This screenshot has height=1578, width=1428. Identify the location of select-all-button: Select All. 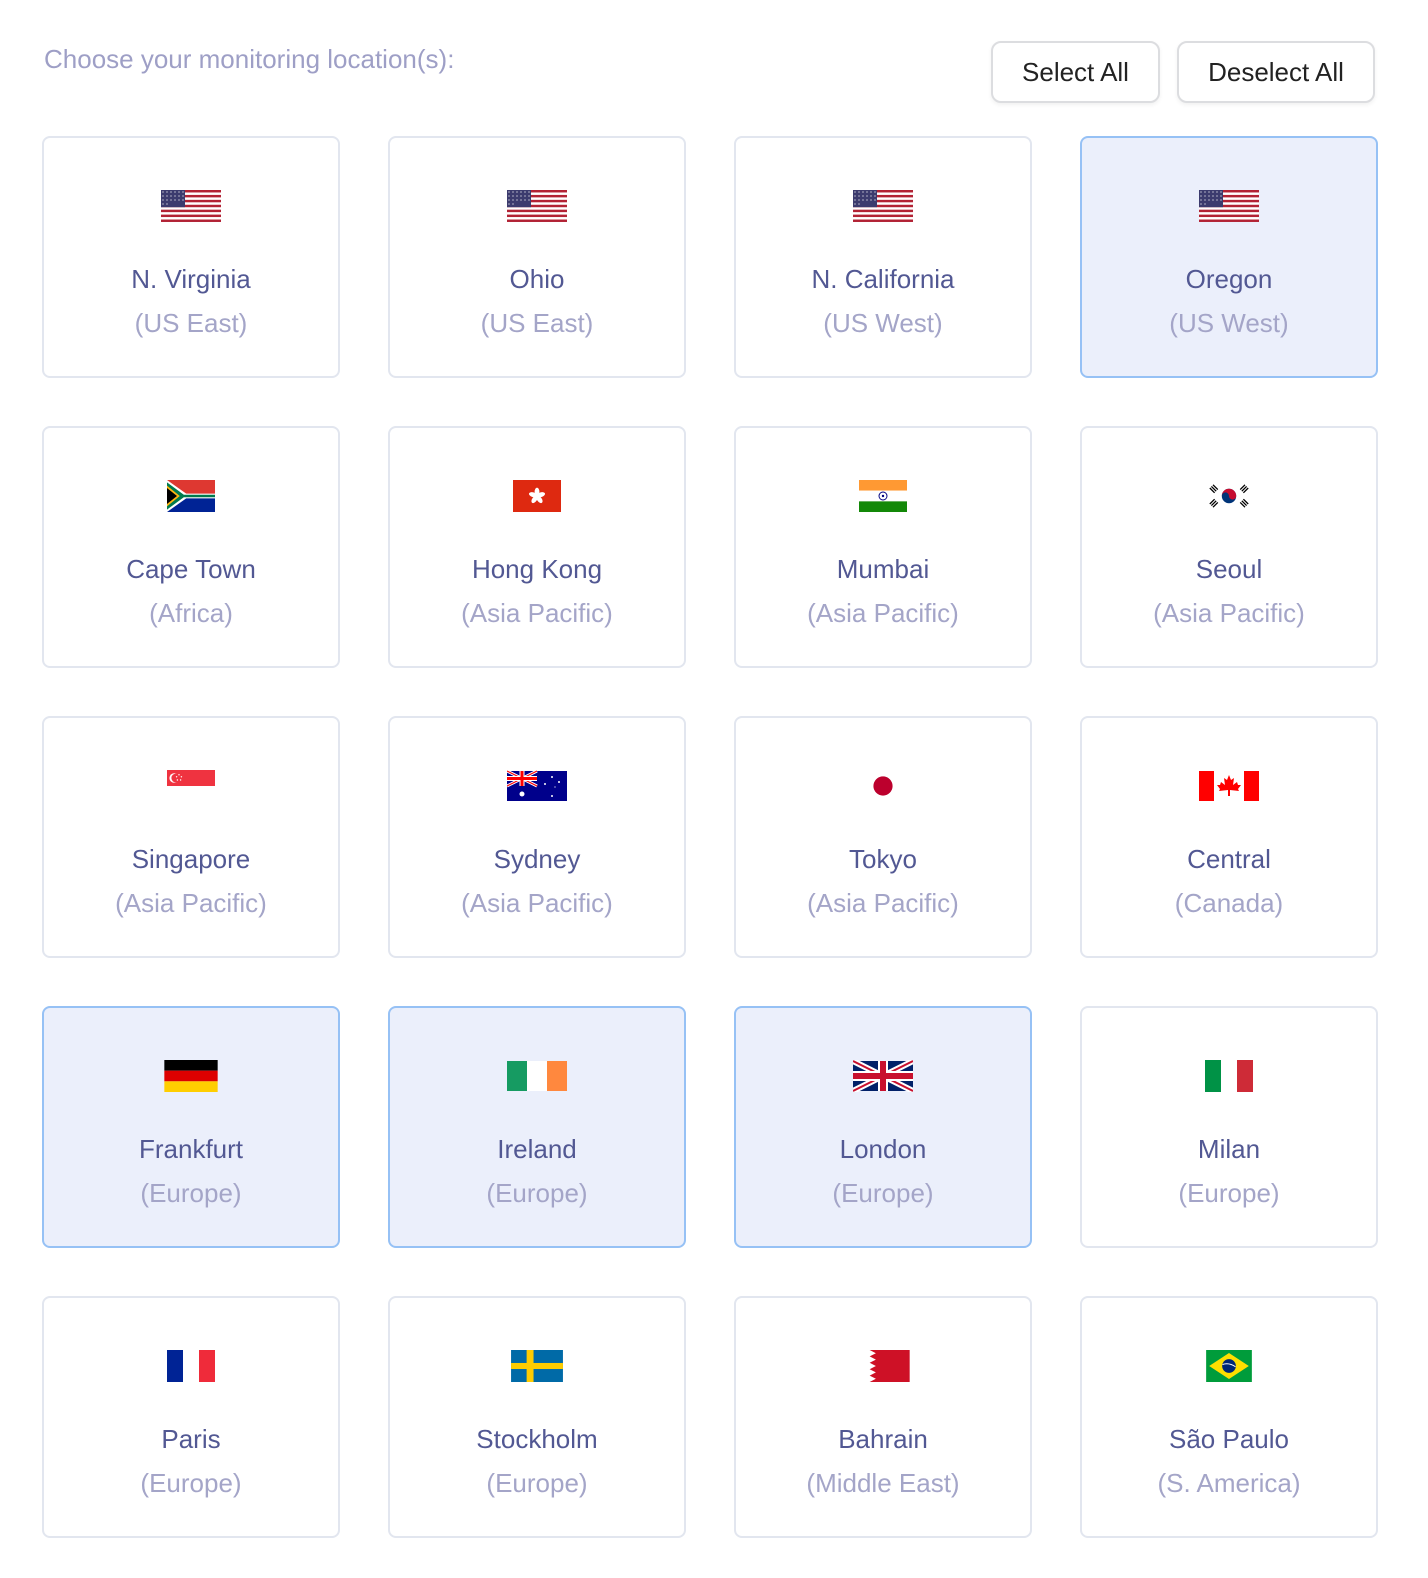
(1075, 72).